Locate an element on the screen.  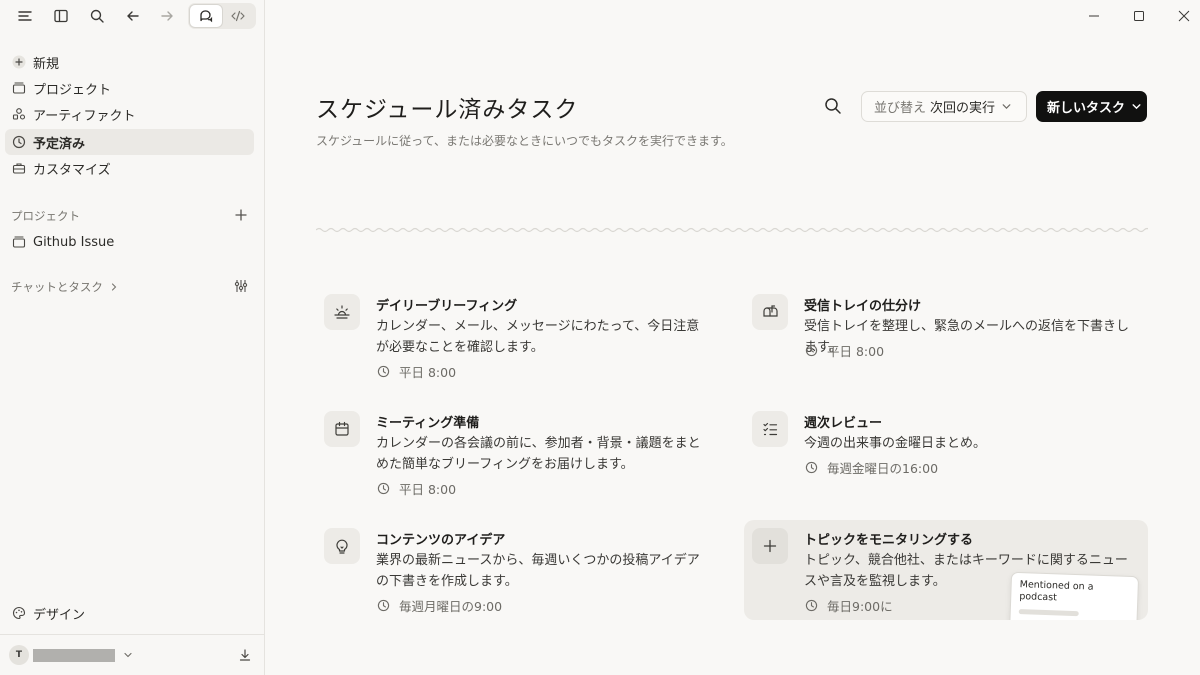
forward-icon is located at coordinates (167, 16).